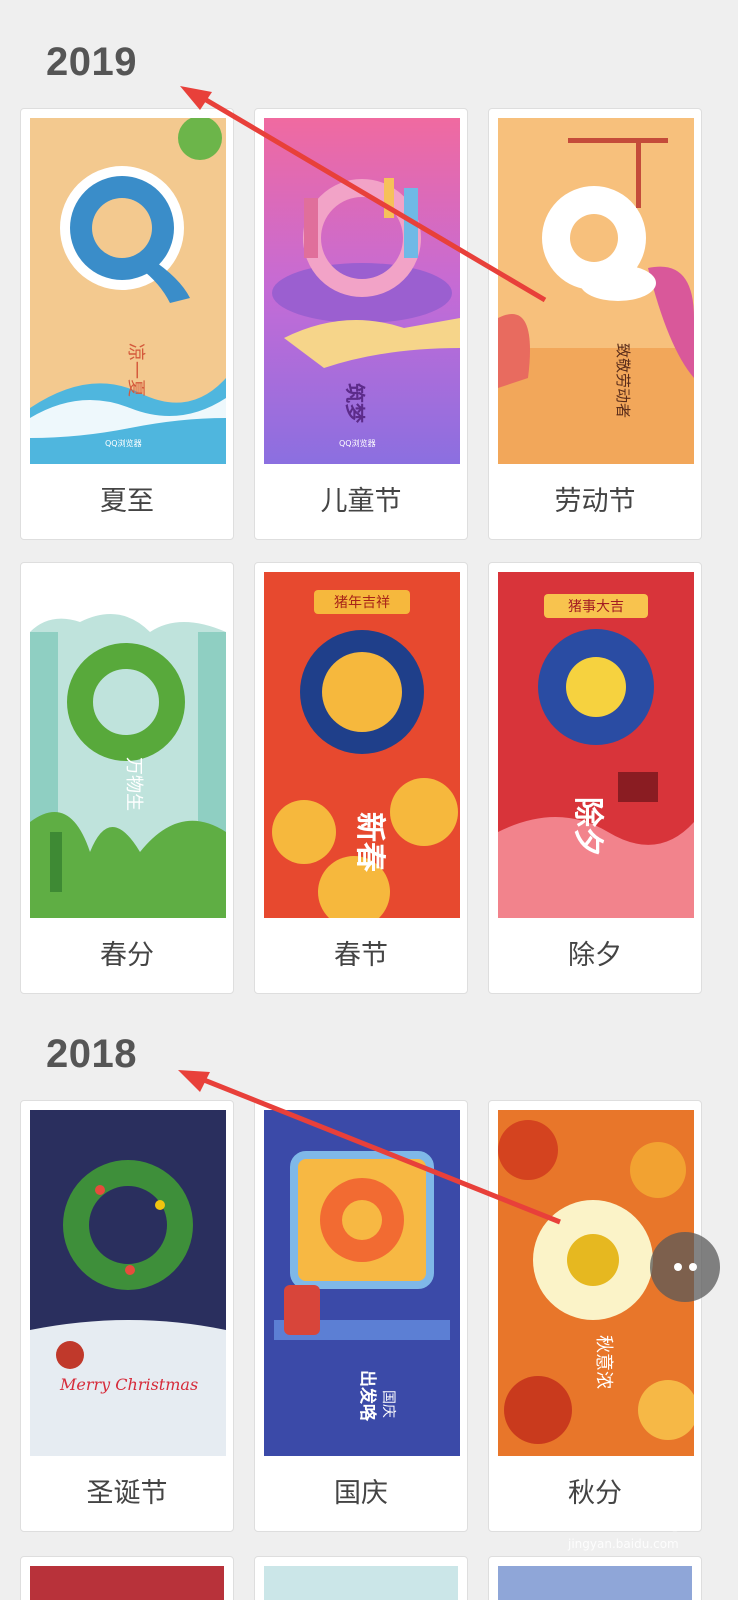 This screenshot has height=1600, width=738. Describe the element at coordinates (628, 1521) in the screenshot. I see `watermark-title: Baidu经验` at that location.